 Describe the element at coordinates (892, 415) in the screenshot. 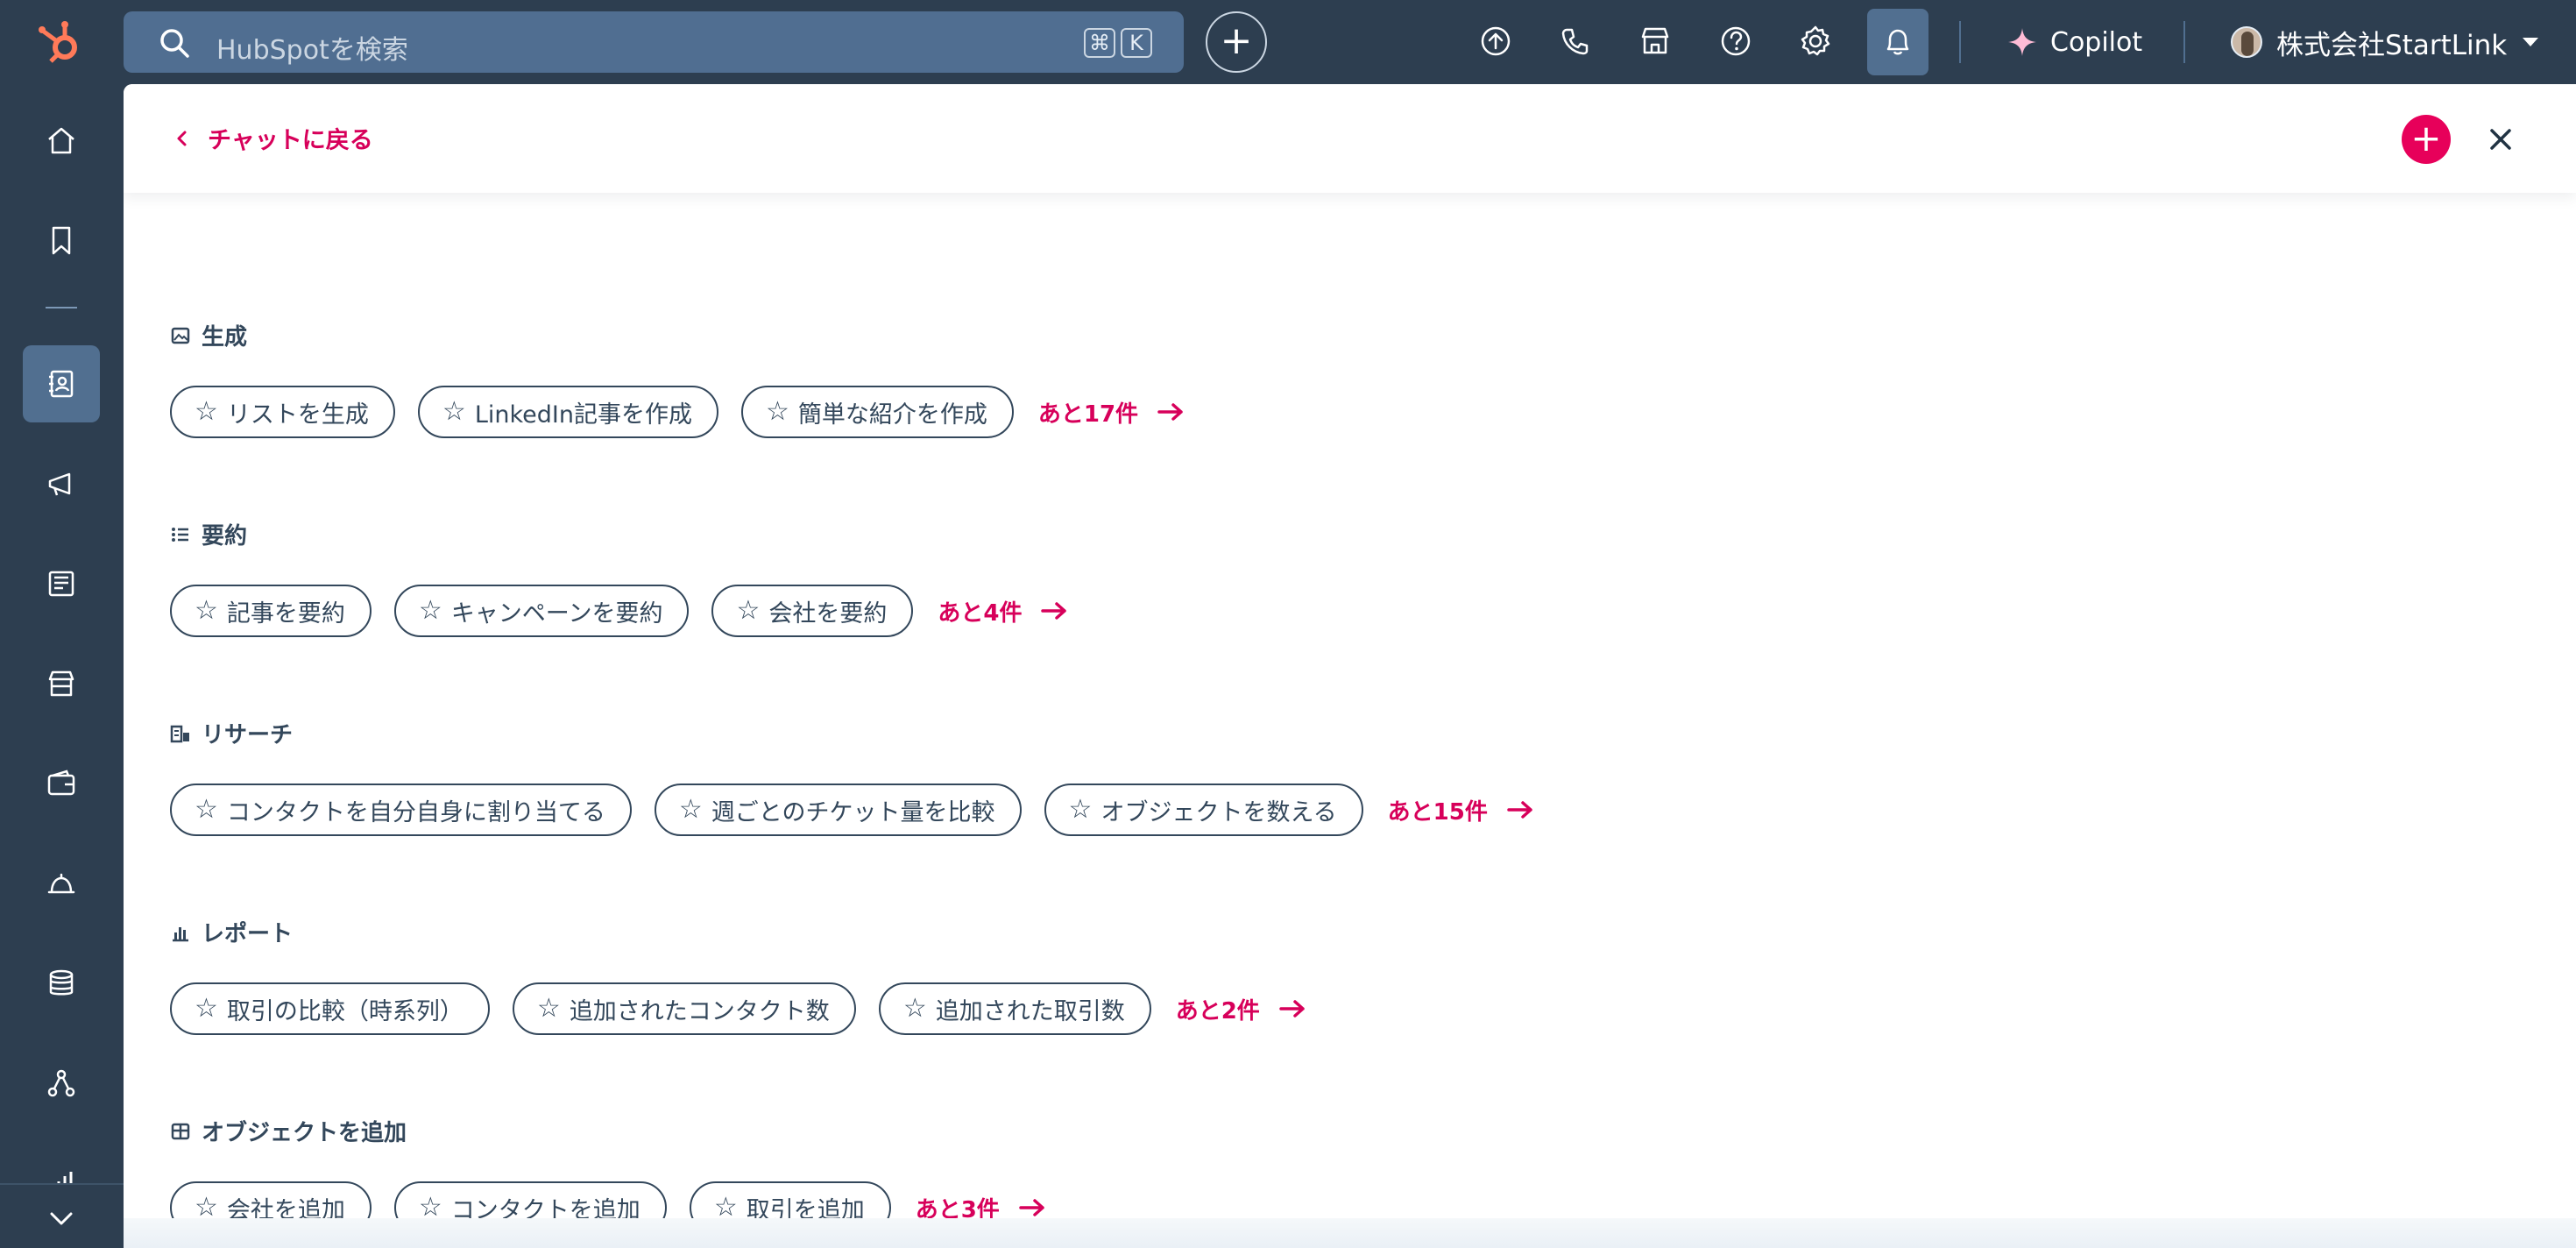

I see `chip-label: 簡単な紹介を作成` at that location.